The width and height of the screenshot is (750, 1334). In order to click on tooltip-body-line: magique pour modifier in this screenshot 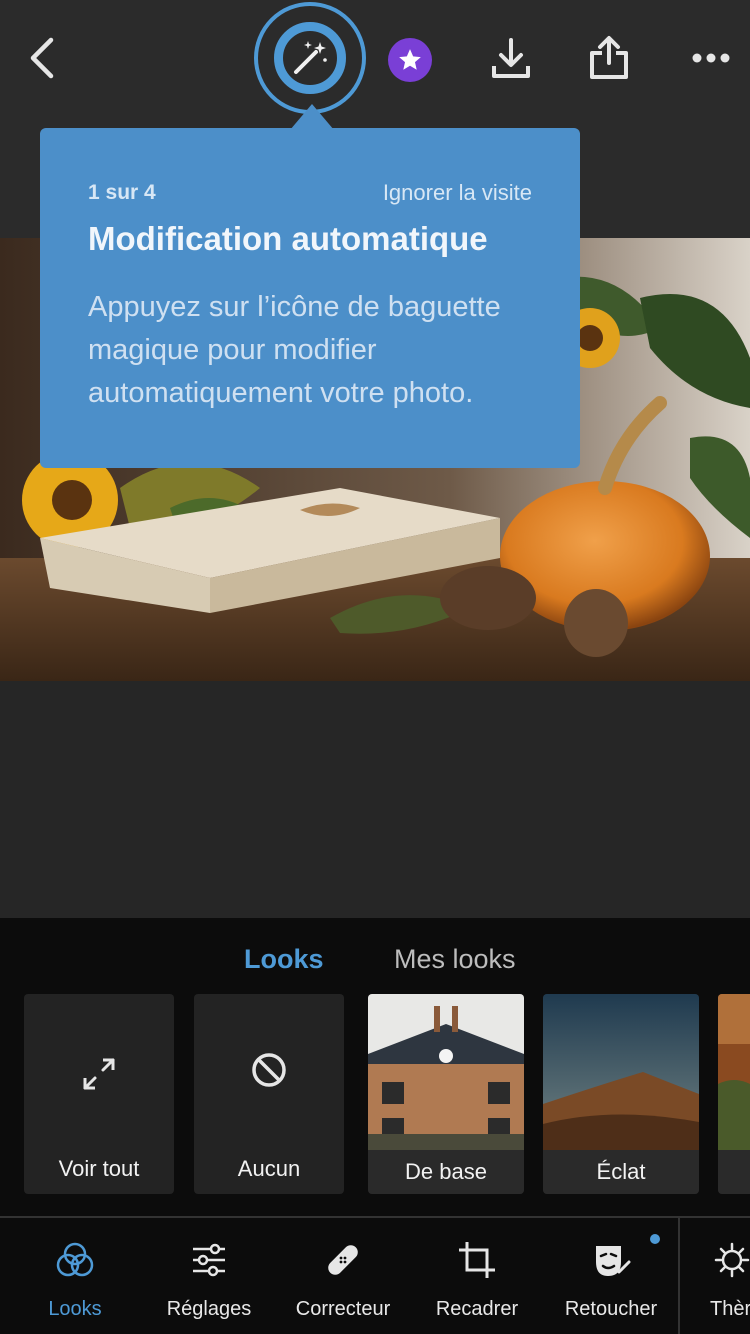, I will do `click(232, 350)`.